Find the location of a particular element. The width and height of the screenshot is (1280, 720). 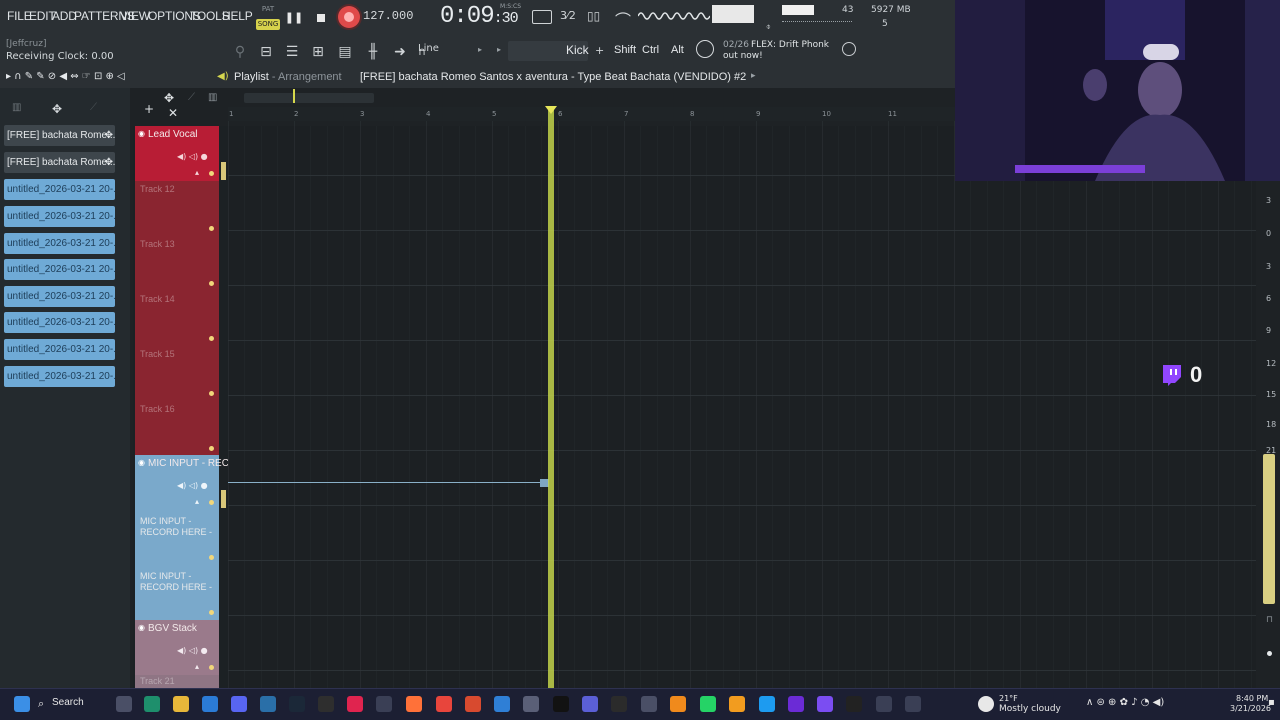

app-gray-icon is located at coordinates (649, 704).